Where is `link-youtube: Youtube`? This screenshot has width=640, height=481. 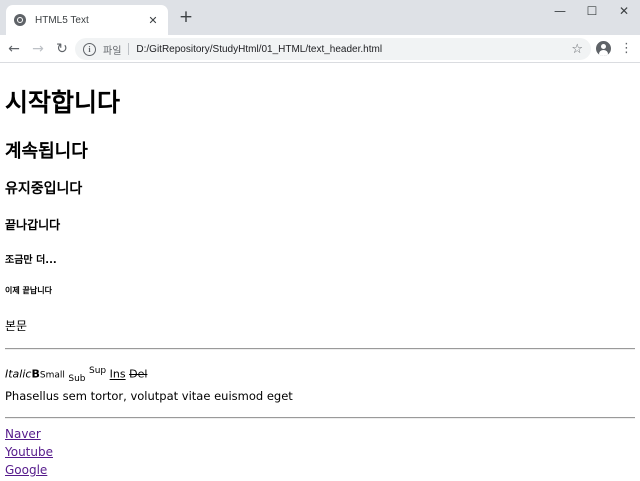 link-youtube: Youtube is located at coordinates (29, 452).